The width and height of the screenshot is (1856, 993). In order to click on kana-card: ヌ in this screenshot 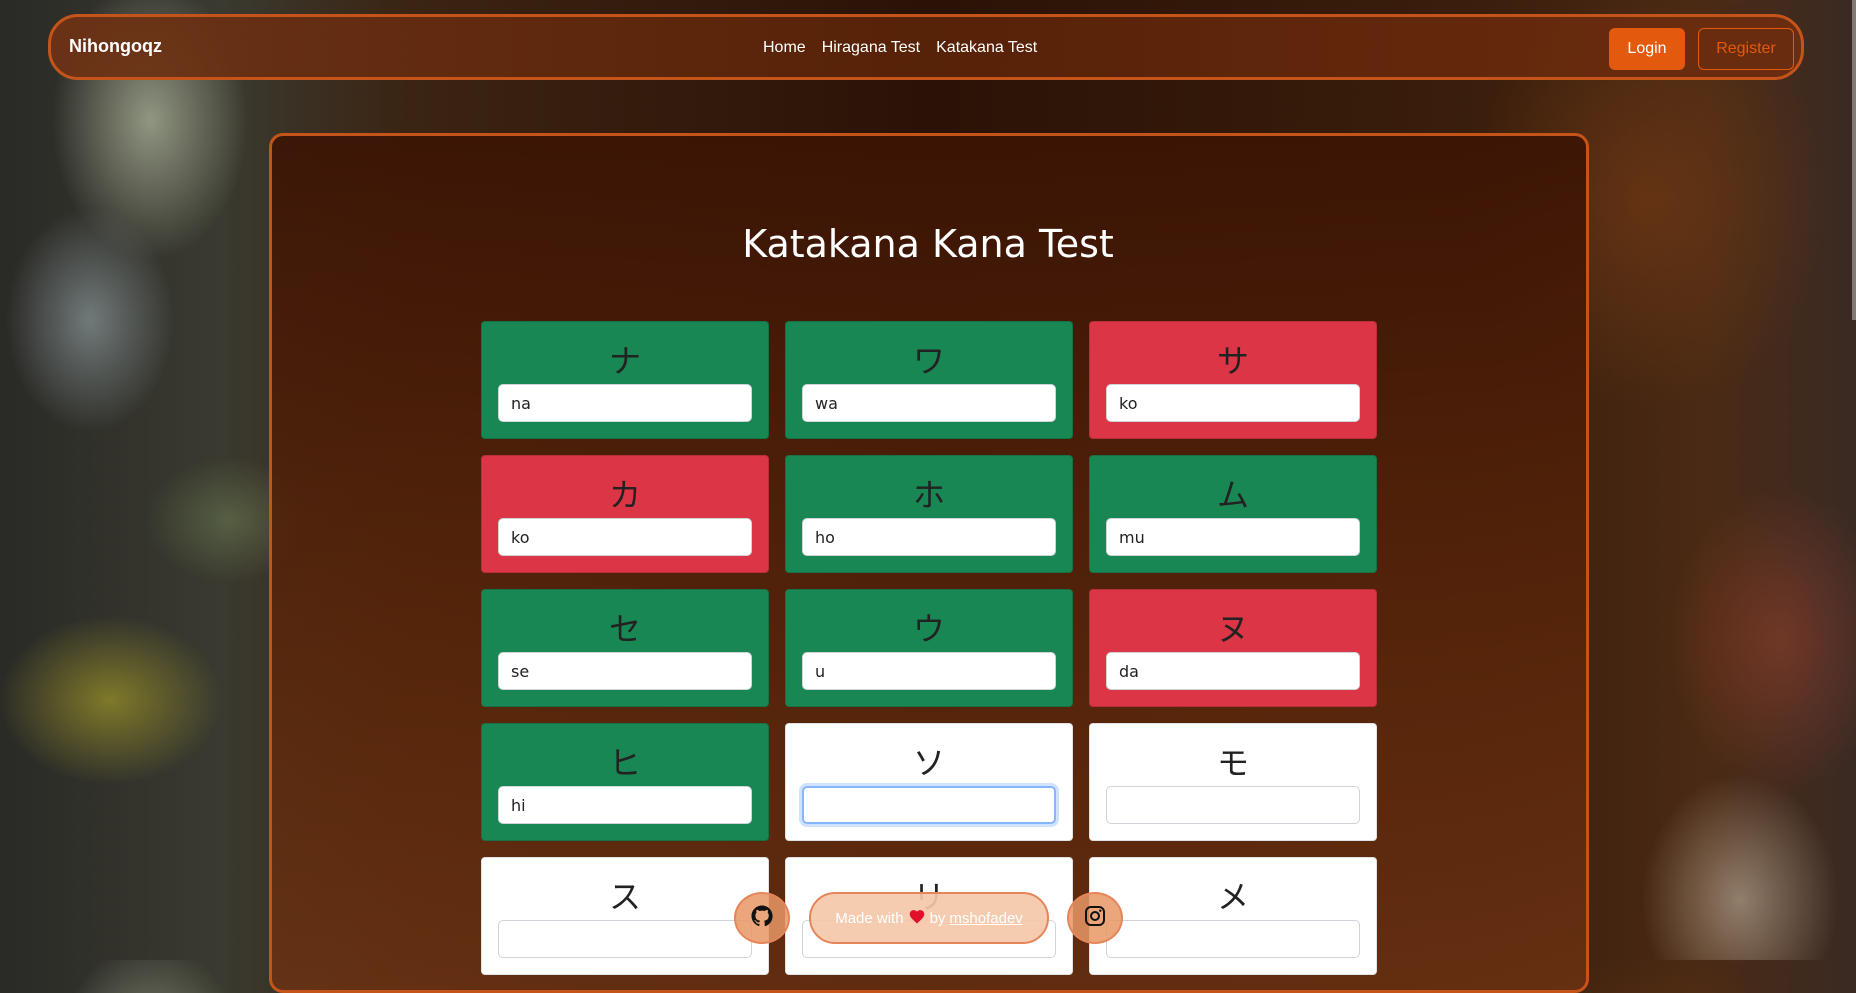, I will do `click(1233, 648)`.